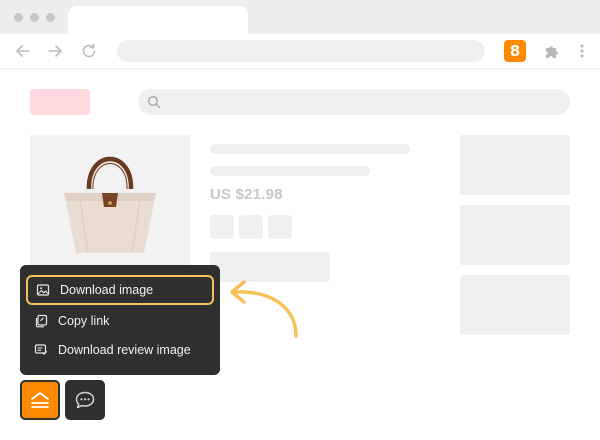 The image size is (600, 440). I want to click on forward-arrow-icon, so click(55, 51).